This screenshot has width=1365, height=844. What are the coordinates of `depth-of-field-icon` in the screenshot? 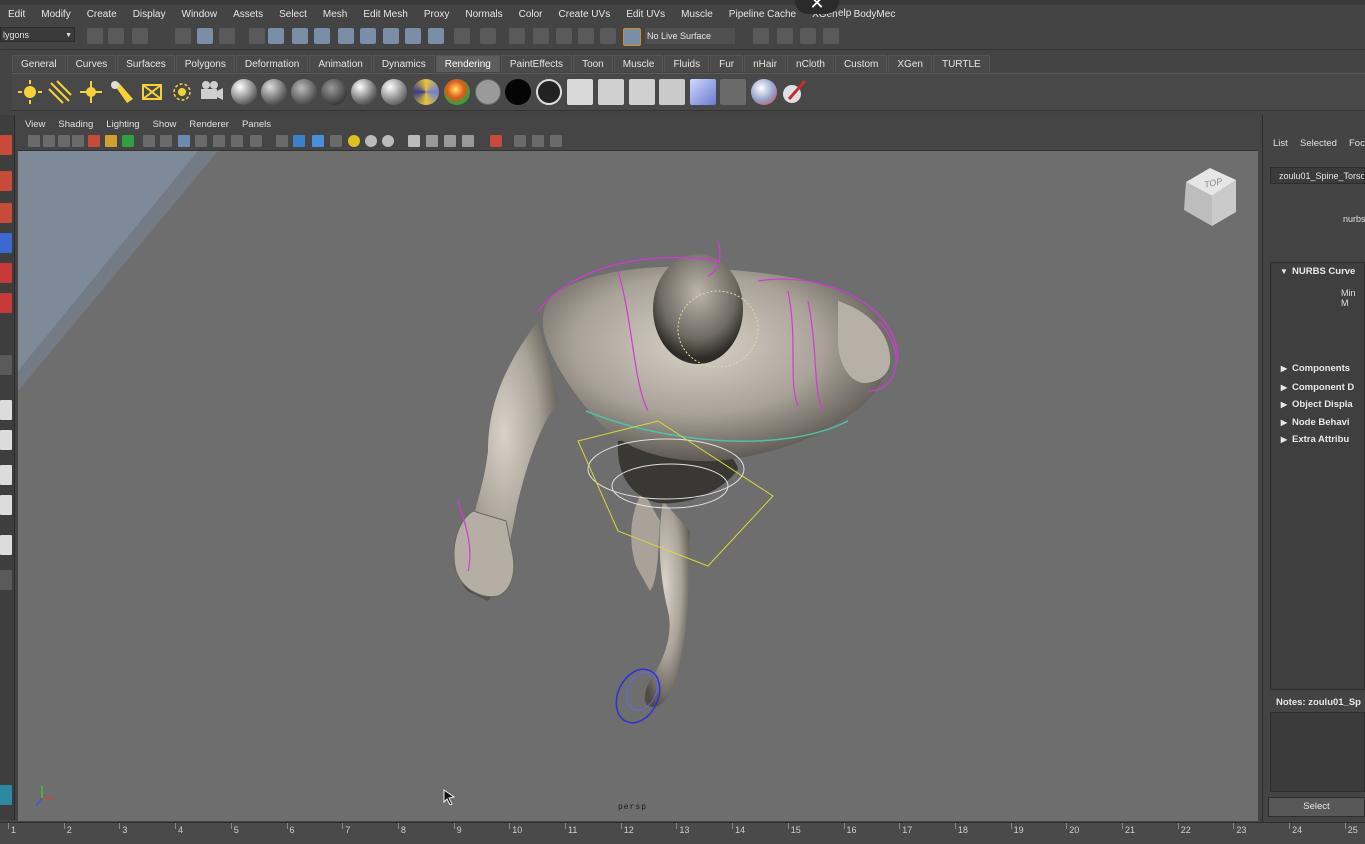 It's located at (450, 141).